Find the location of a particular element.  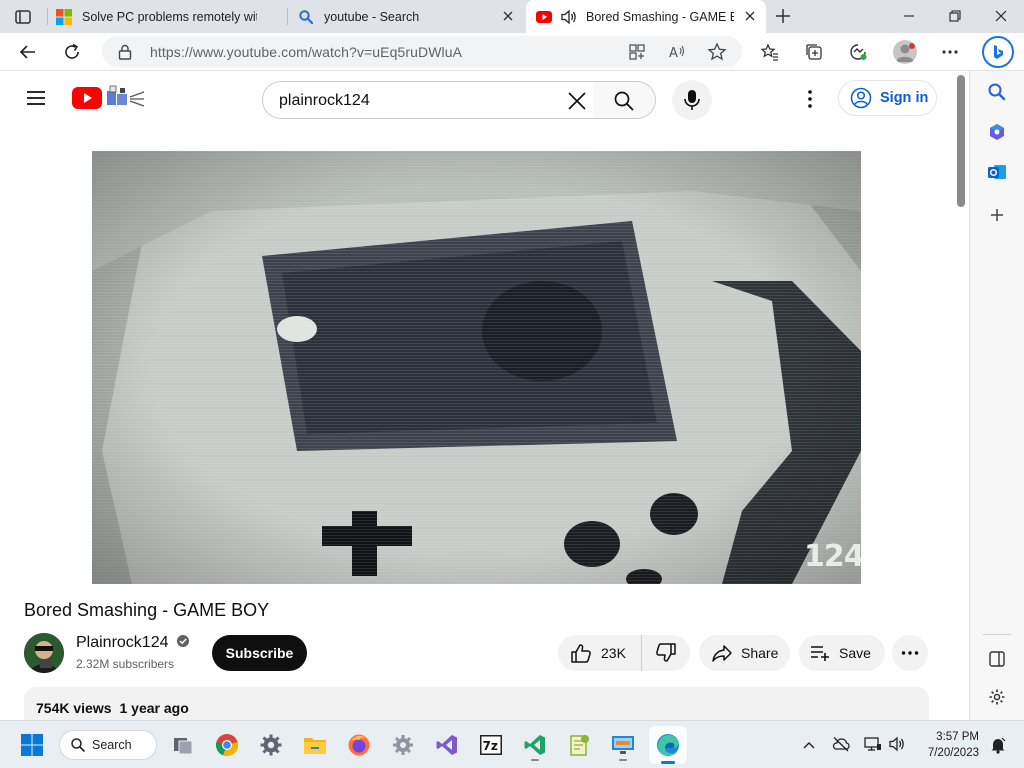

edge-taskbar-icon is located at coordinates (668, 745).